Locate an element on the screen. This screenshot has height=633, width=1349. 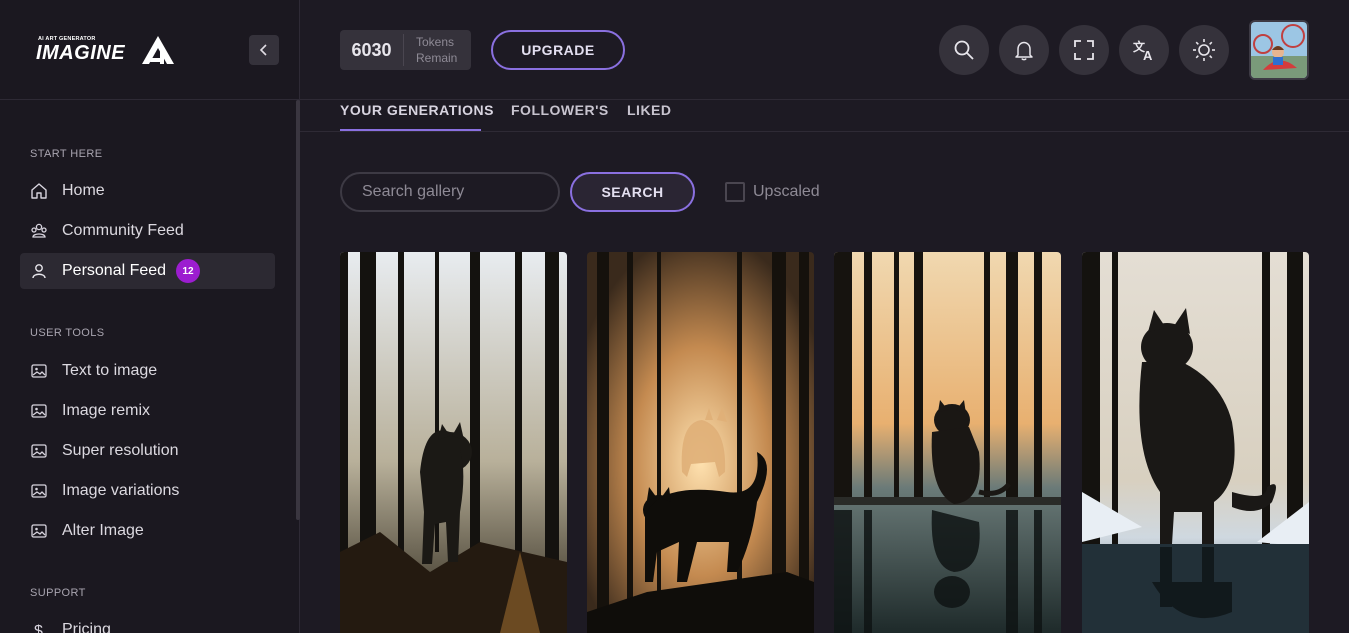
tab-your-generations: YOUR GENERATIONS is located at coordinates (417, 110).